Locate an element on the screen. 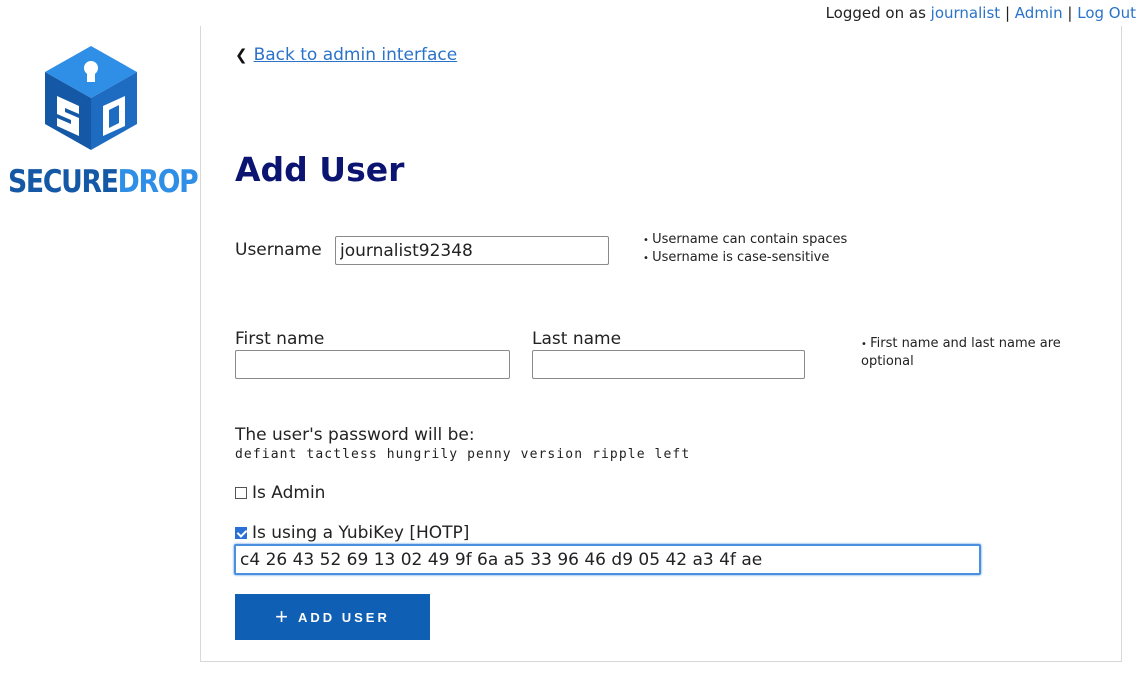 The image size is (1144, 694). add-user-button-label: ADD USER is located at coordinates (343, 617).